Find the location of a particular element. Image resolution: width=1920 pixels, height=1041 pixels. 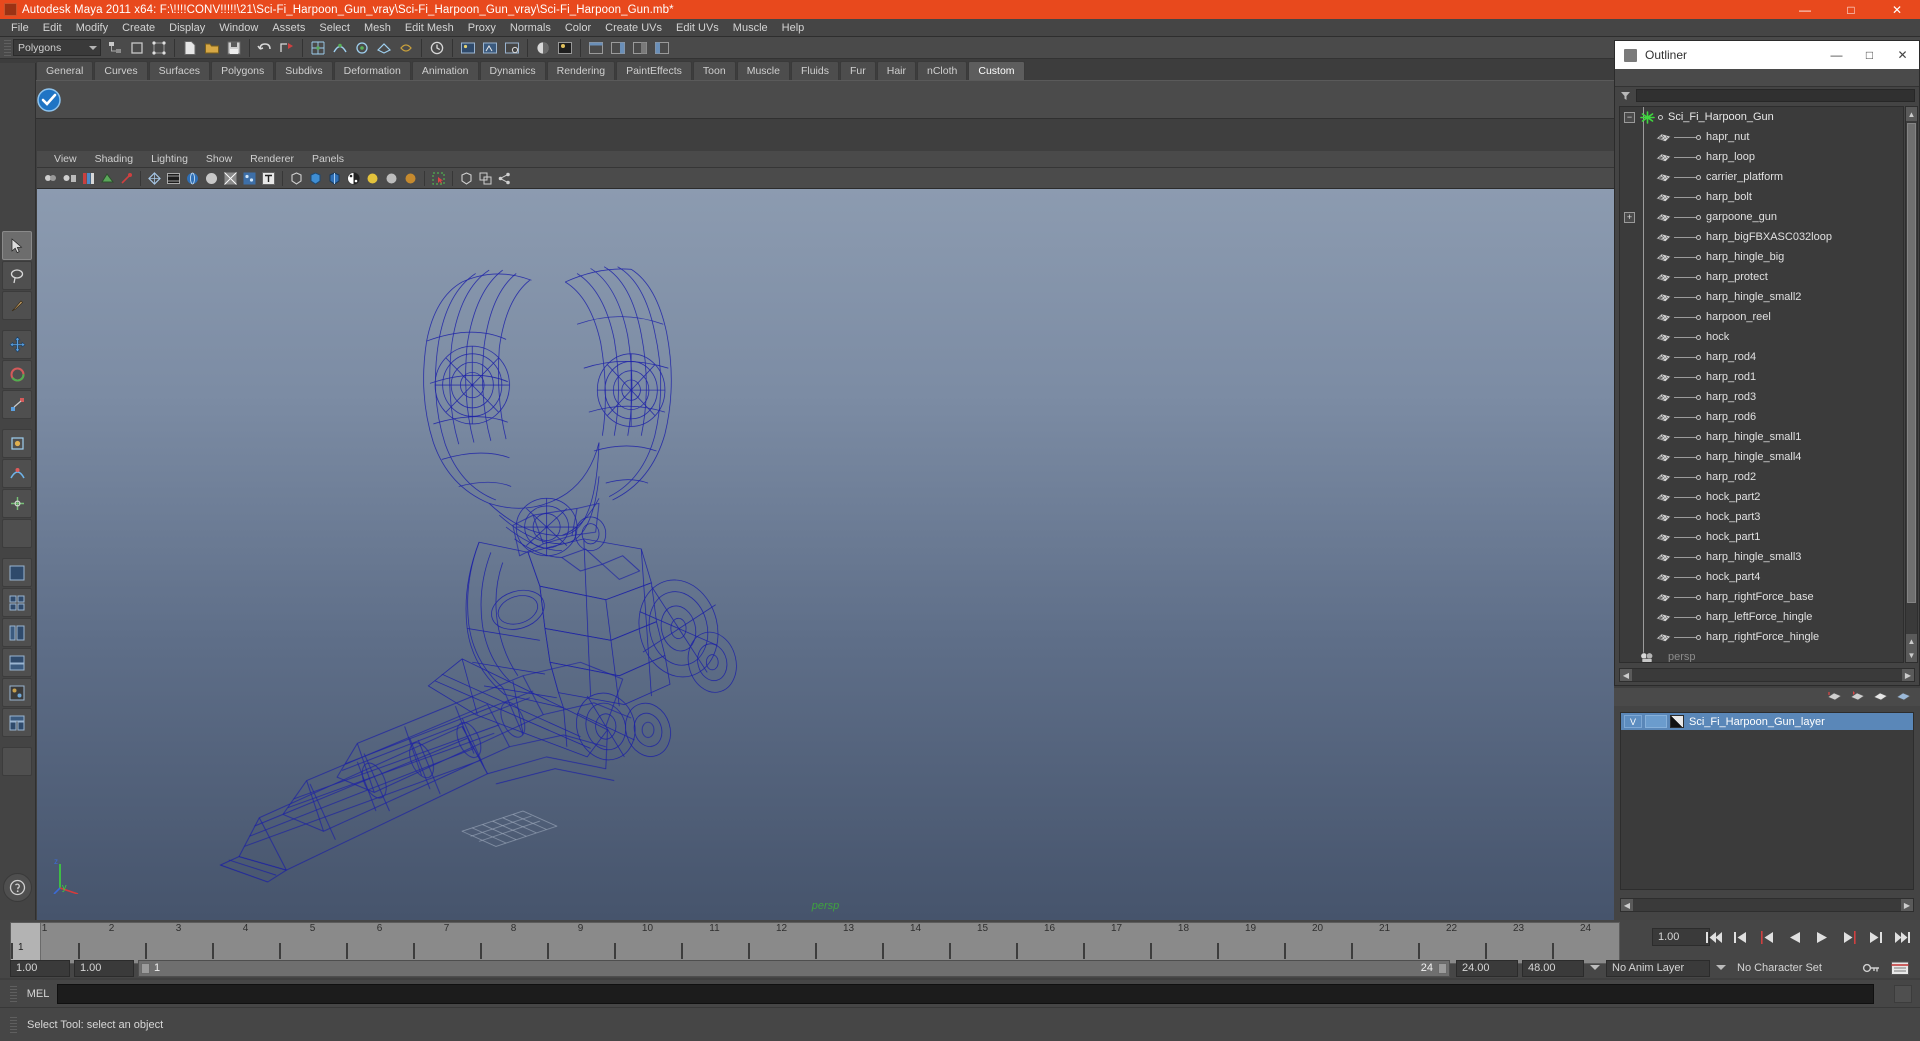

hscroll-right-arrow: ▶ is located at coordinates (1908, 675).